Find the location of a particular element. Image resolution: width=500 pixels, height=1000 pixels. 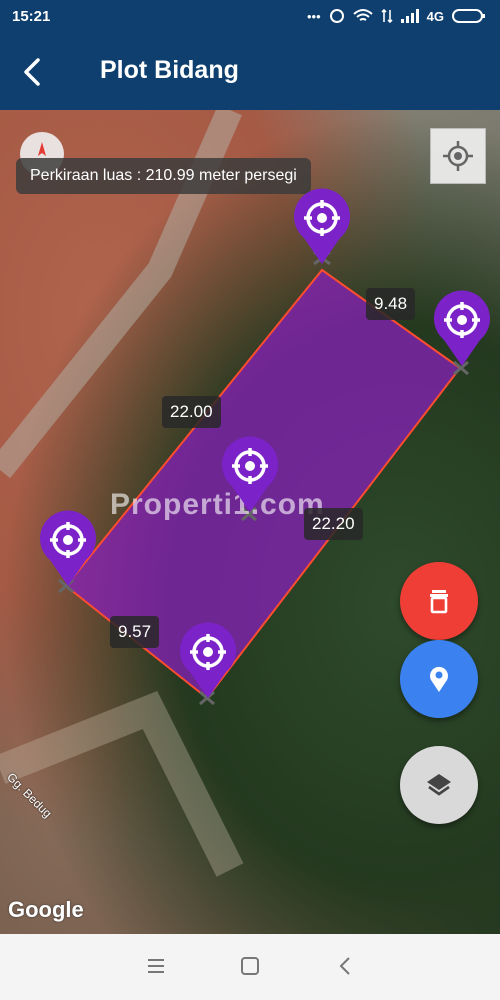

layers-icon is located at coordinates (439, 785).